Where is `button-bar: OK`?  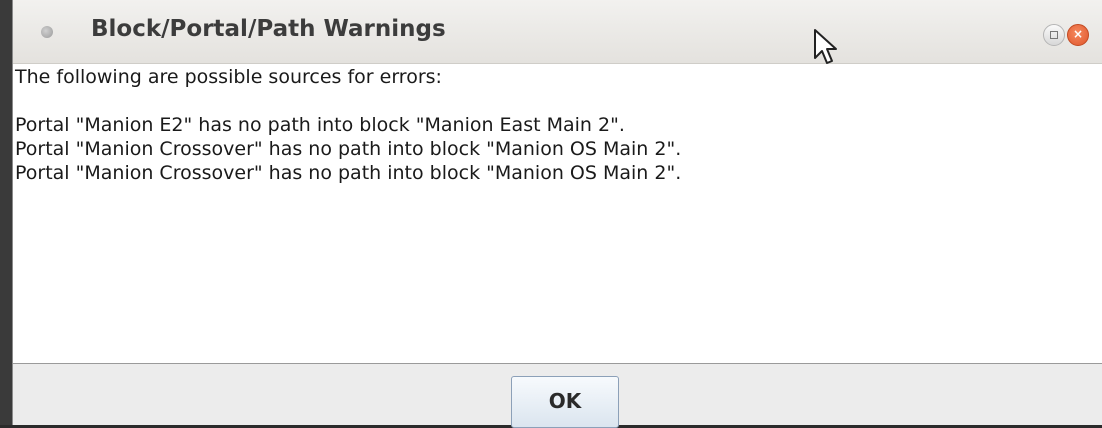
button-bar: OK is located at coordinates (557, 396).